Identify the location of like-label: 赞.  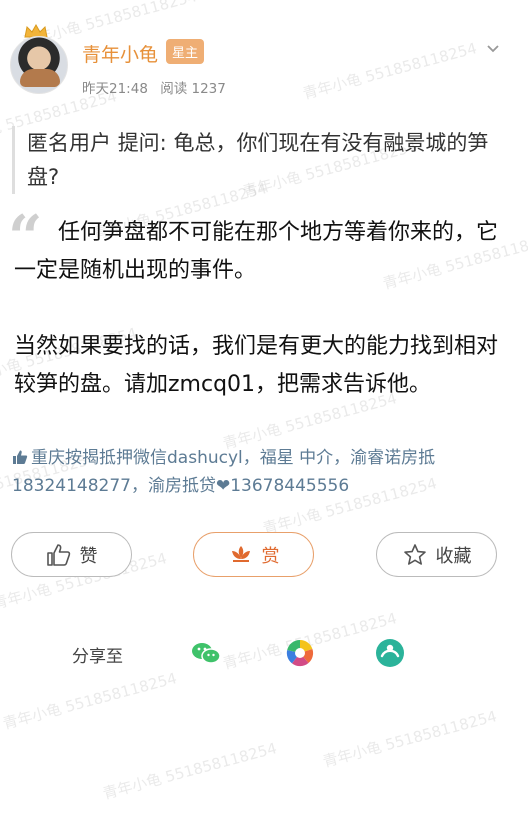
(88, 556).